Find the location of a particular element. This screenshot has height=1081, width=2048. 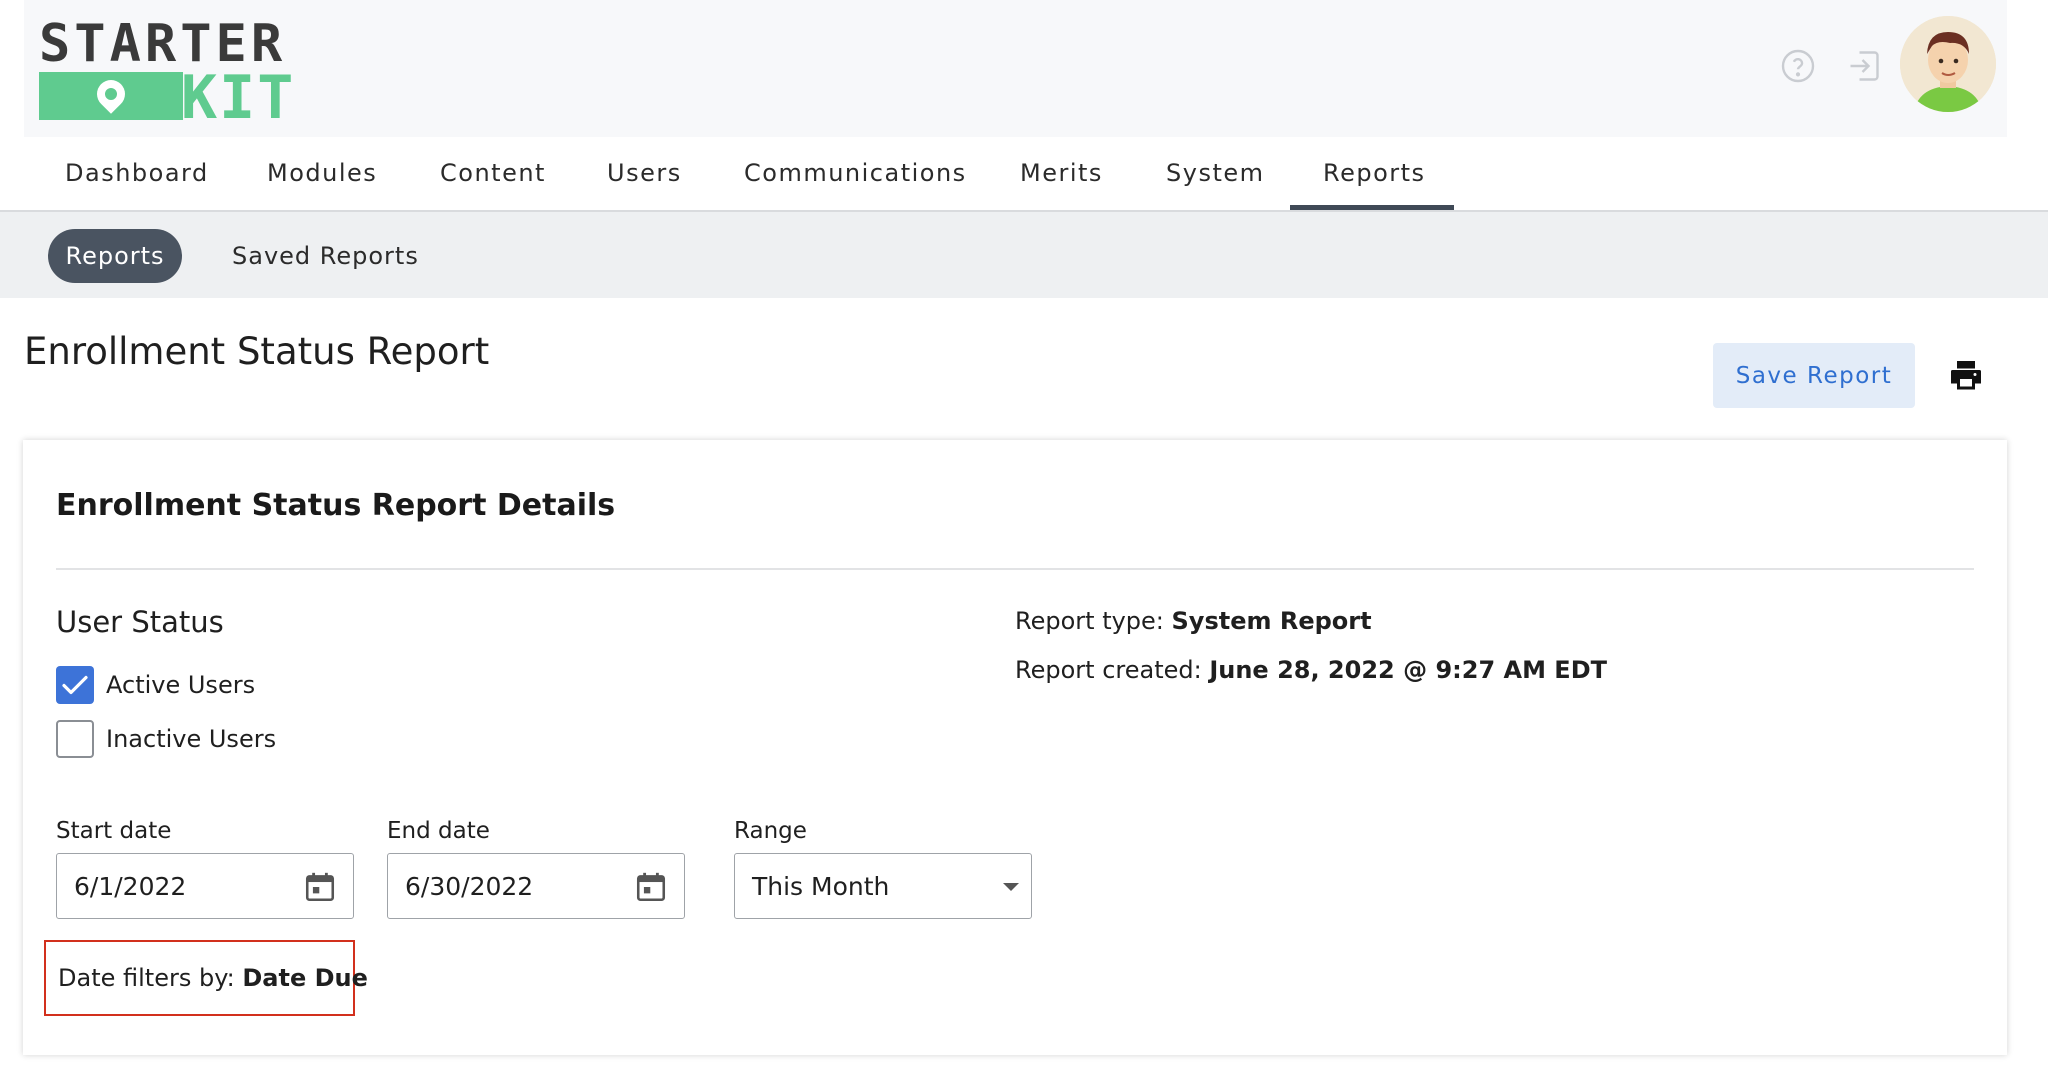

user-avatar is located at coordinates (1948, 64).